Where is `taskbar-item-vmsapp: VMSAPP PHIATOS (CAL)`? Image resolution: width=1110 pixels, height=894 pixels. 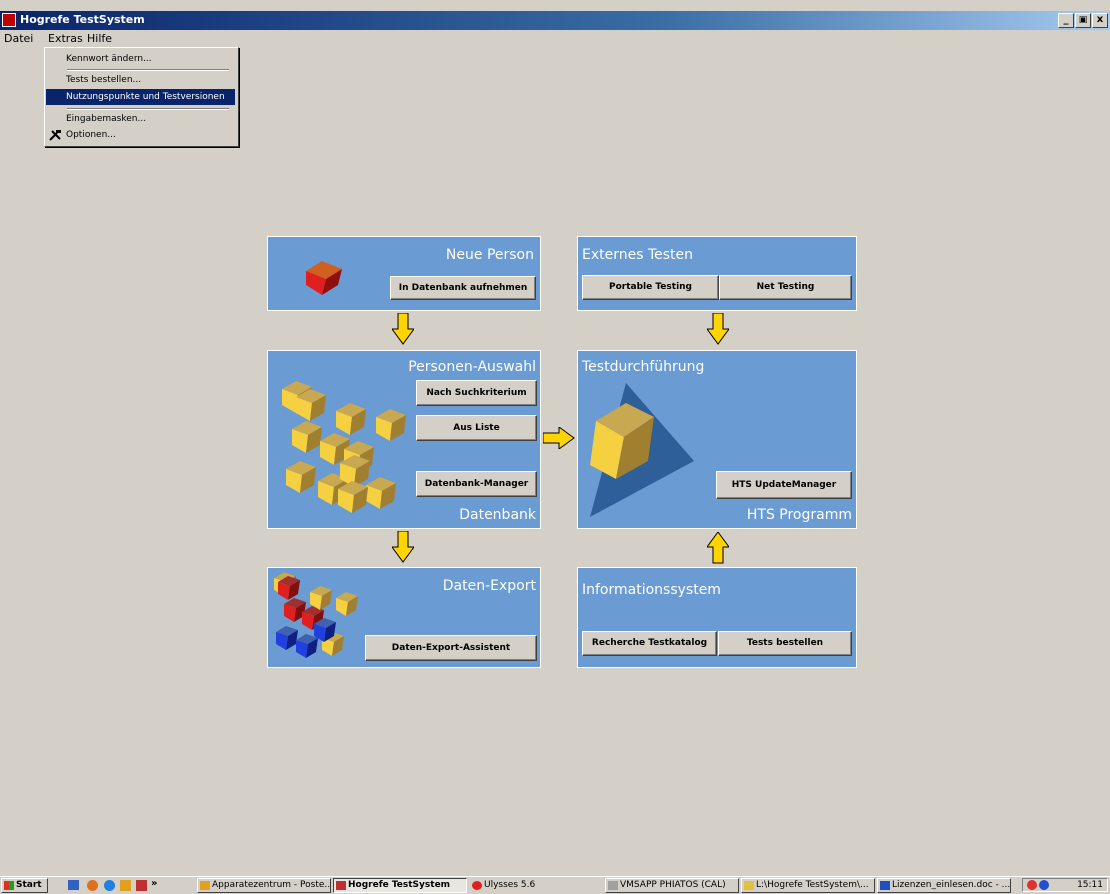
taskbar-item-vmsapp: VMSAPP PHIATOS (CAL) is located at coordinates (672, 885).